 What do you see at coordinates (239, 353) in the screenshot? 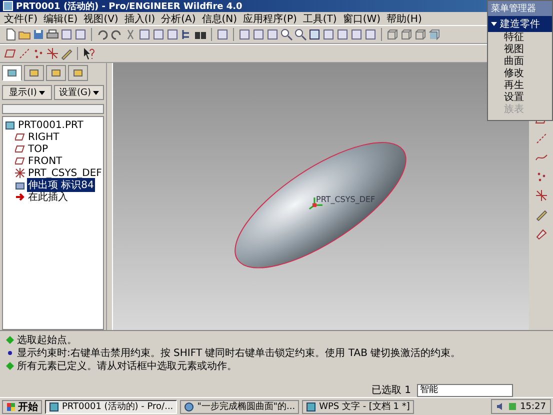
I see `message-text: 显示约束时:右键单击禁用约束。按 SHIFT 键同时右键单击锁定约束。使用 TAB 键切换激活的约束。` at bounding box center [239, 353].